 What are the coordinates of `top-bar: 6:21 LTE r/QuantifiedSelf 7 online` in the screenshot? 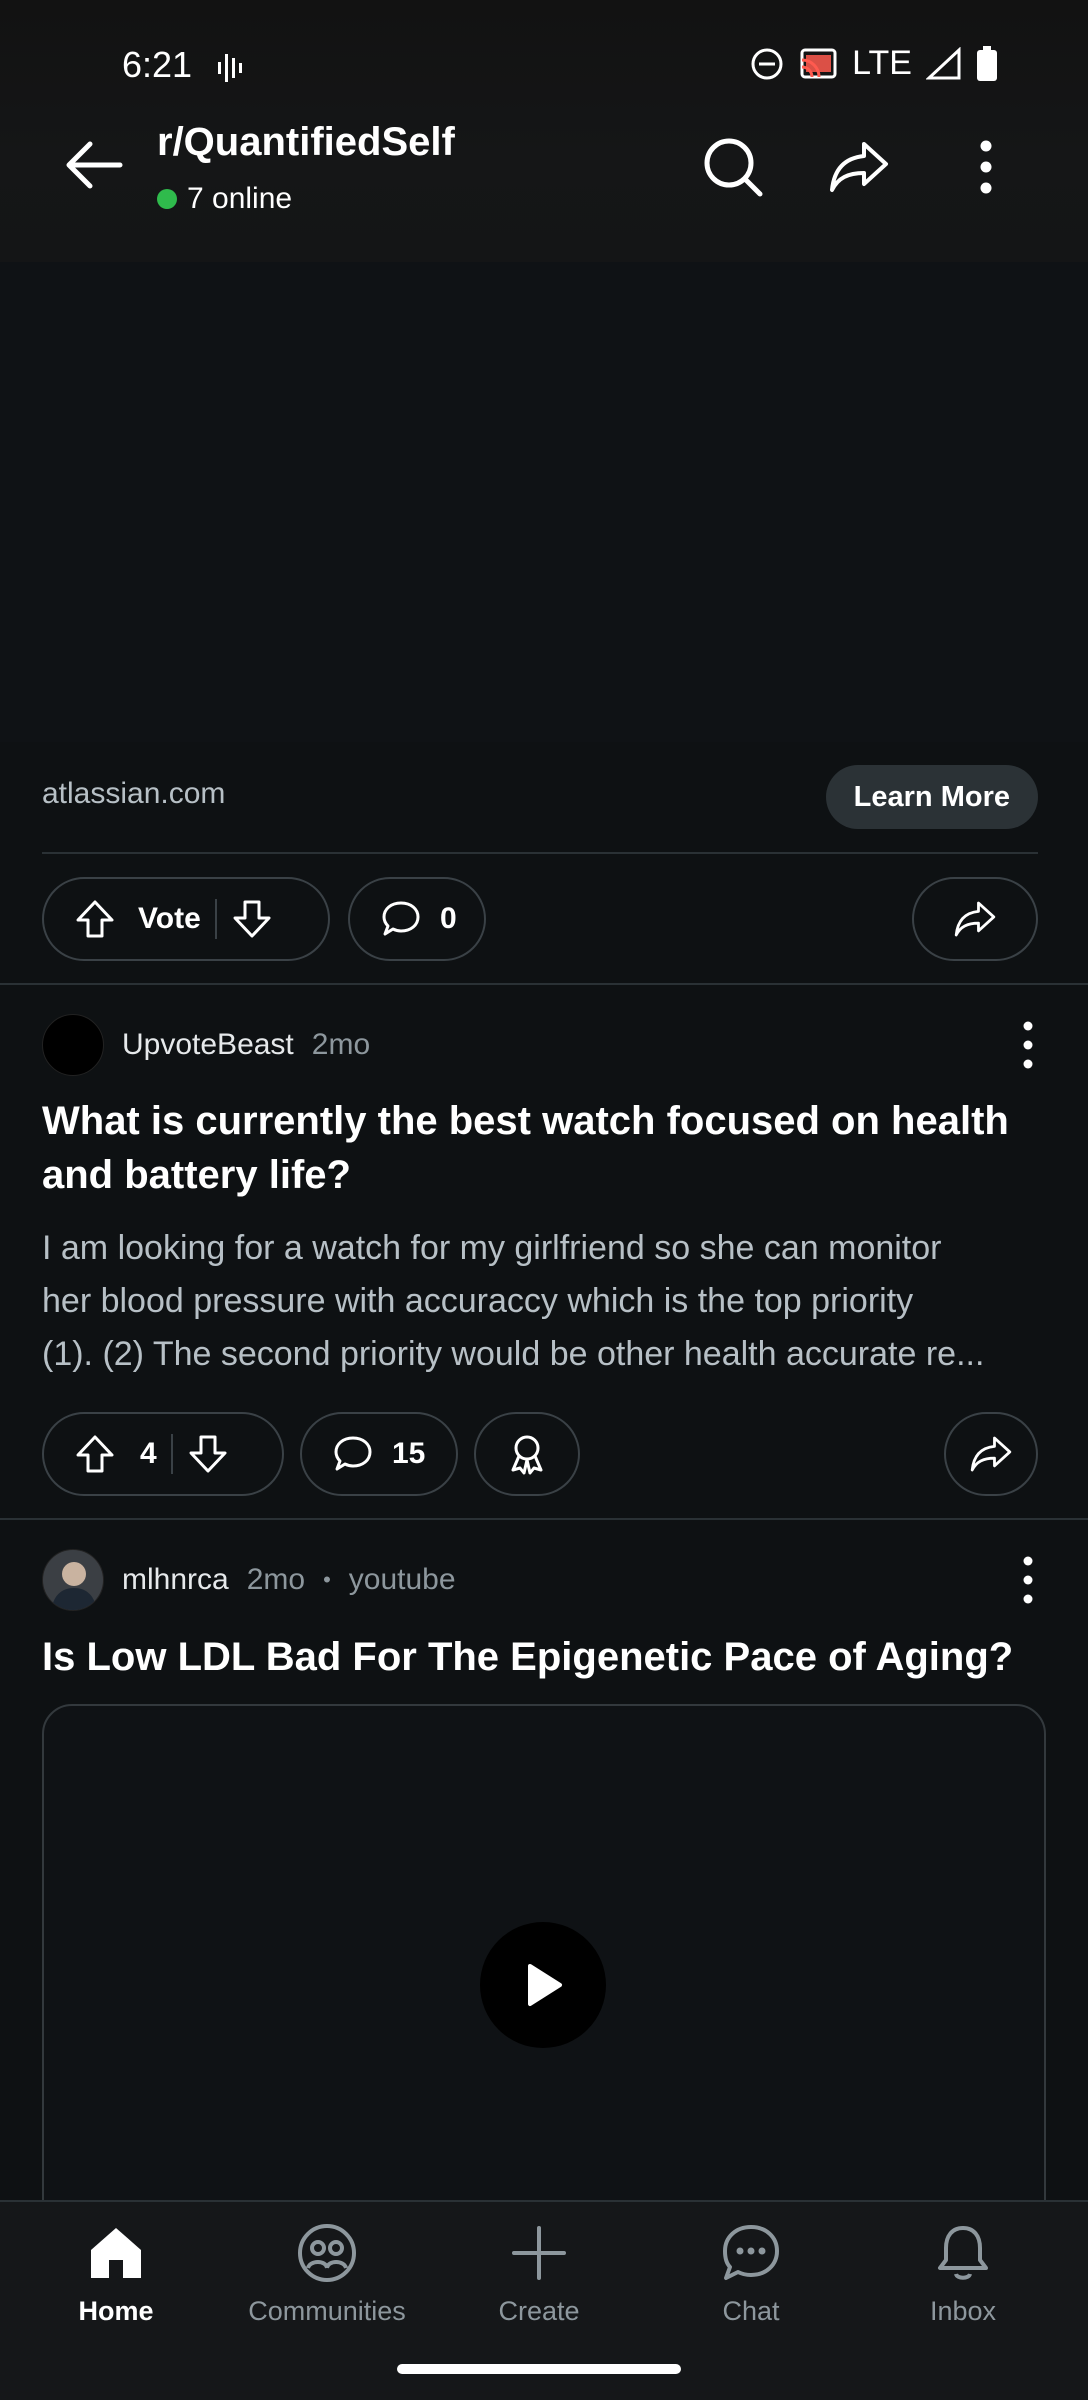 It's located at (544, 131).